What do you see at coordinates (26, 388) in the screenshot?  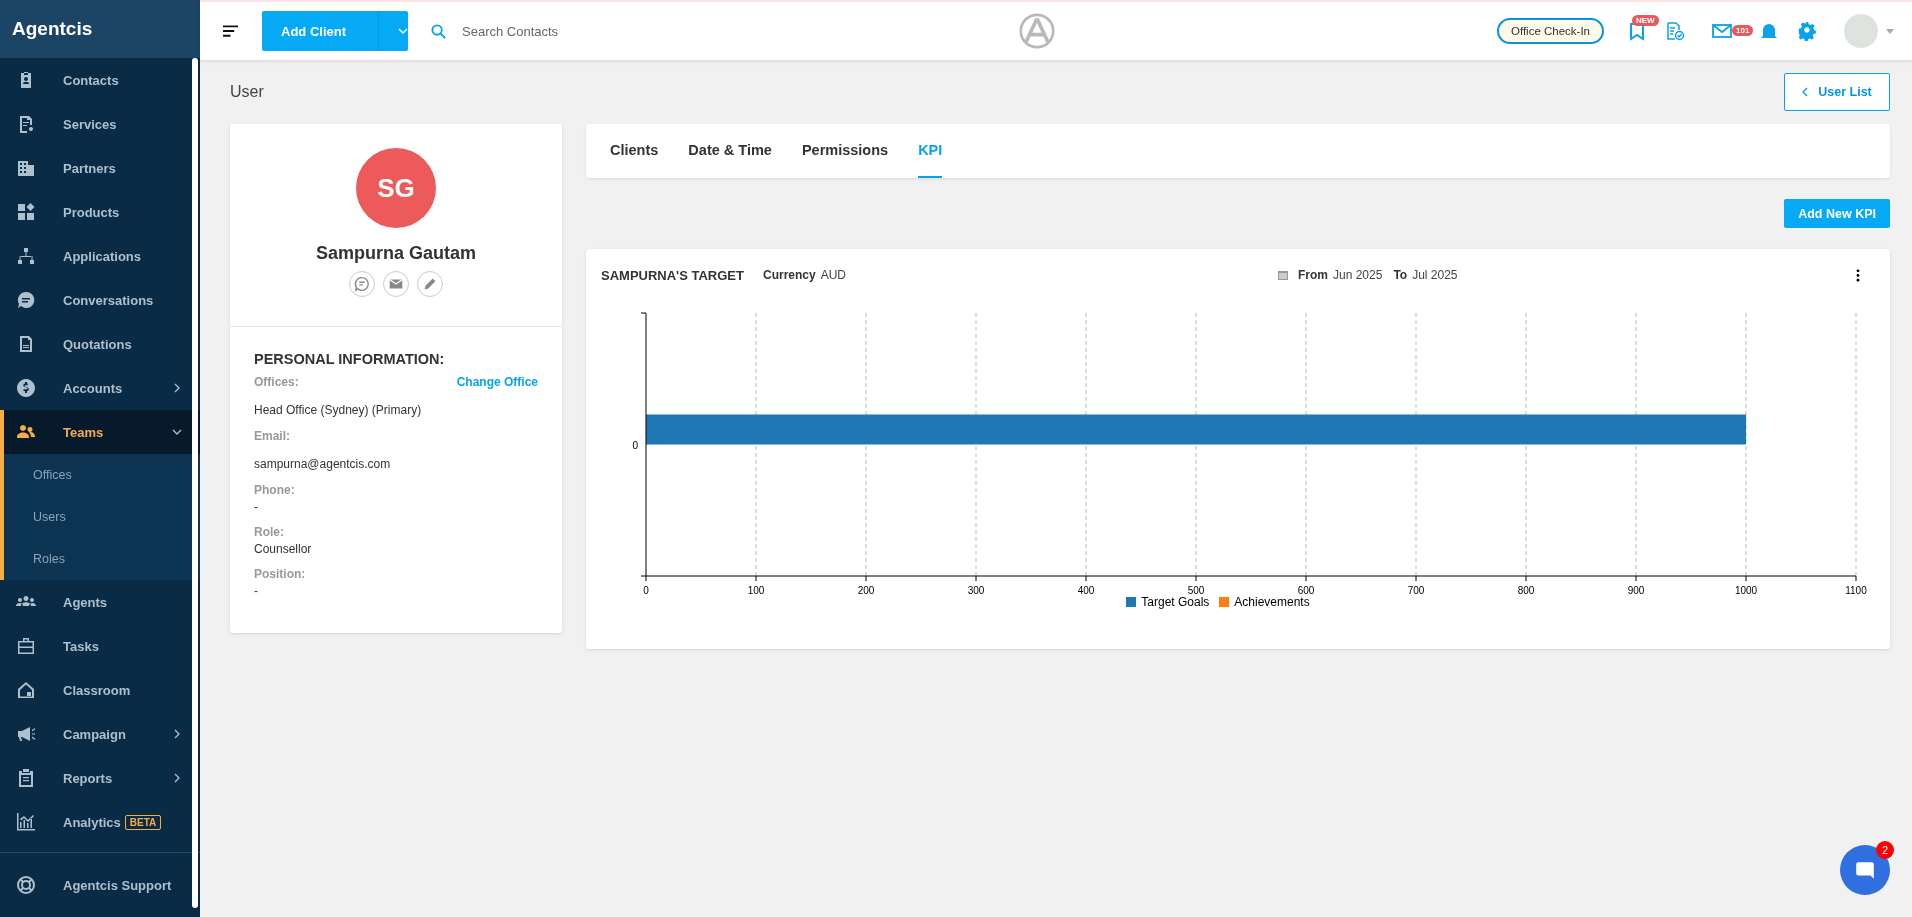 I see `dollar-coin-icon` at bounding box center [26, 388].